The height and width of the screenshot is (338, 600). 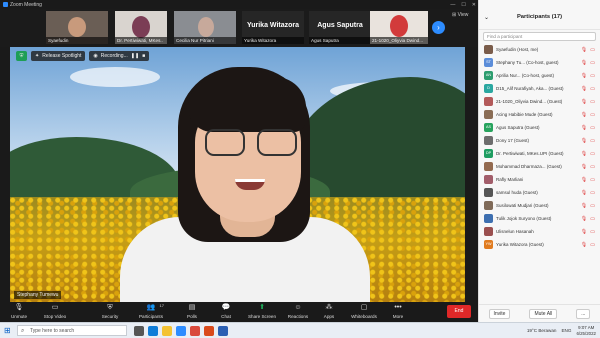 What do you see at coordinates (119, 56) in the screenshot?
I see `recording-indicator: ◉ Recording... ❚❚ ■` at bounding box center [119, 56].